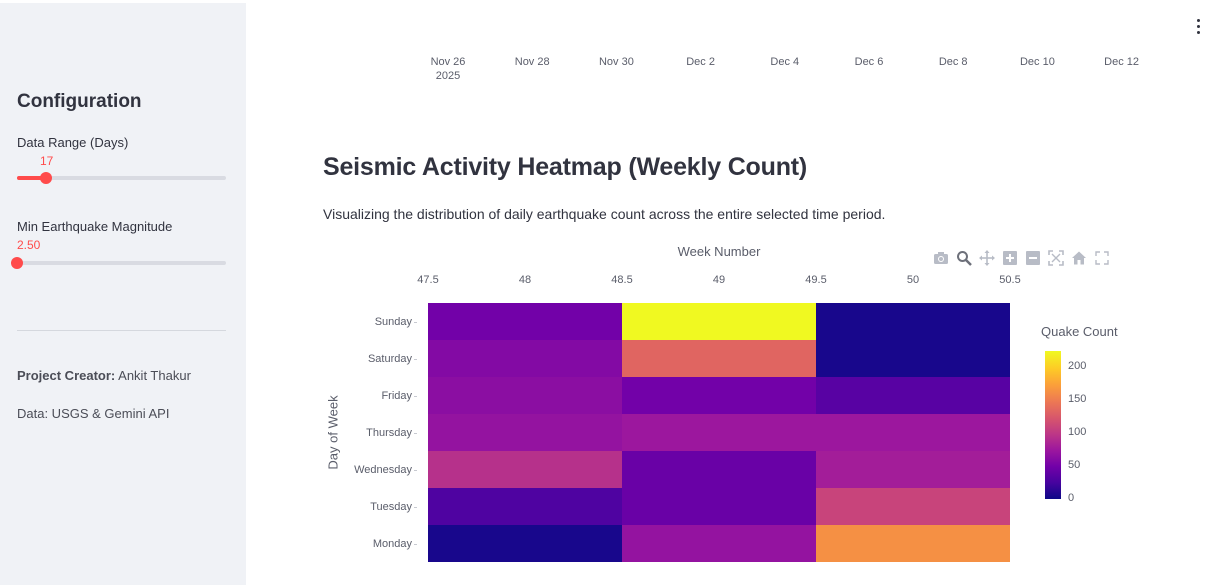  I want to click on project-creator: Project Creator: Ankit Thakur, so click(104, 375).